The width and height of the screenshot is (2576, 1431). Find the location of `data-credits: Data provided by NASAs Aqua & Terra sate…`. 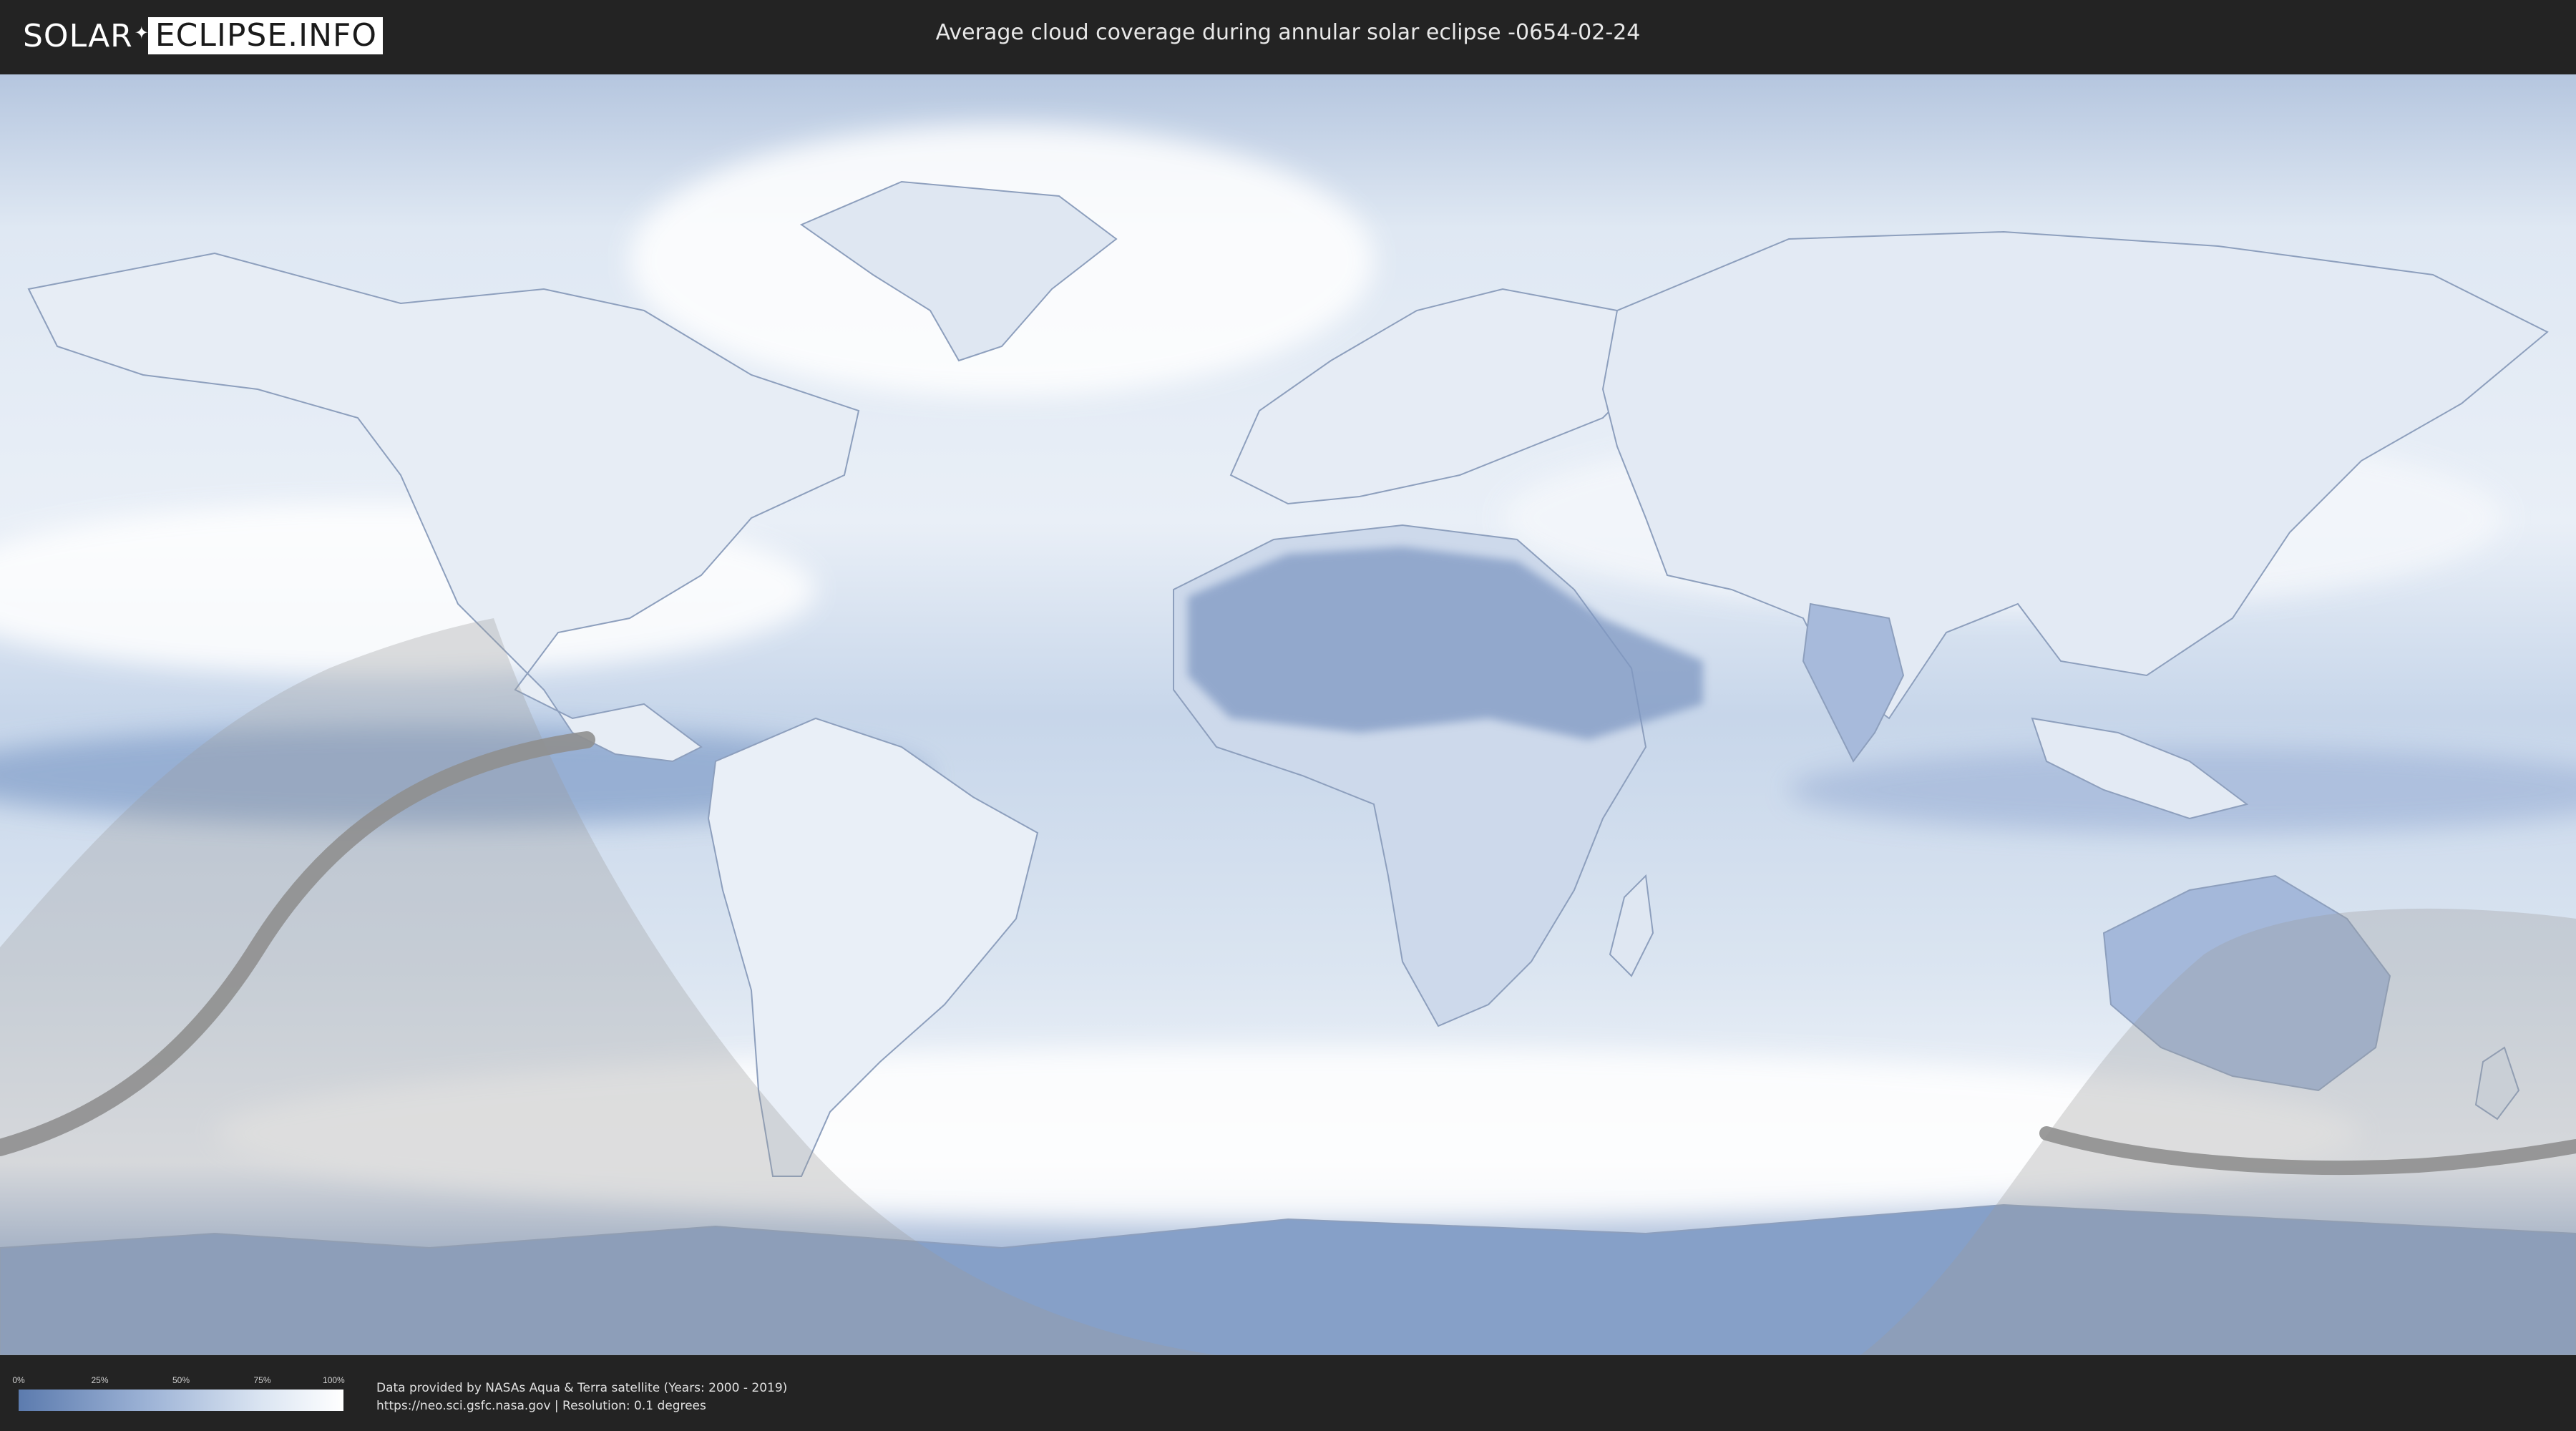

data-credits: Data provided by NASAs Aqua & Terra sate… is located at coordinates (581, 1397).